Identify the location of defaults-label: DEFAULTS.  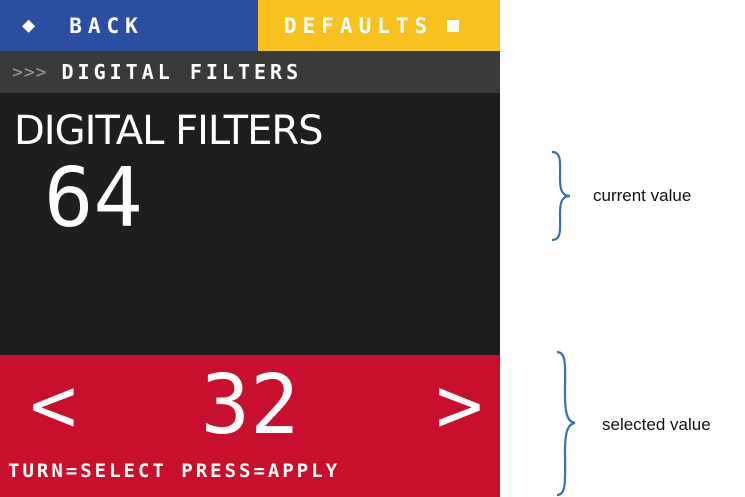
(359, 25).